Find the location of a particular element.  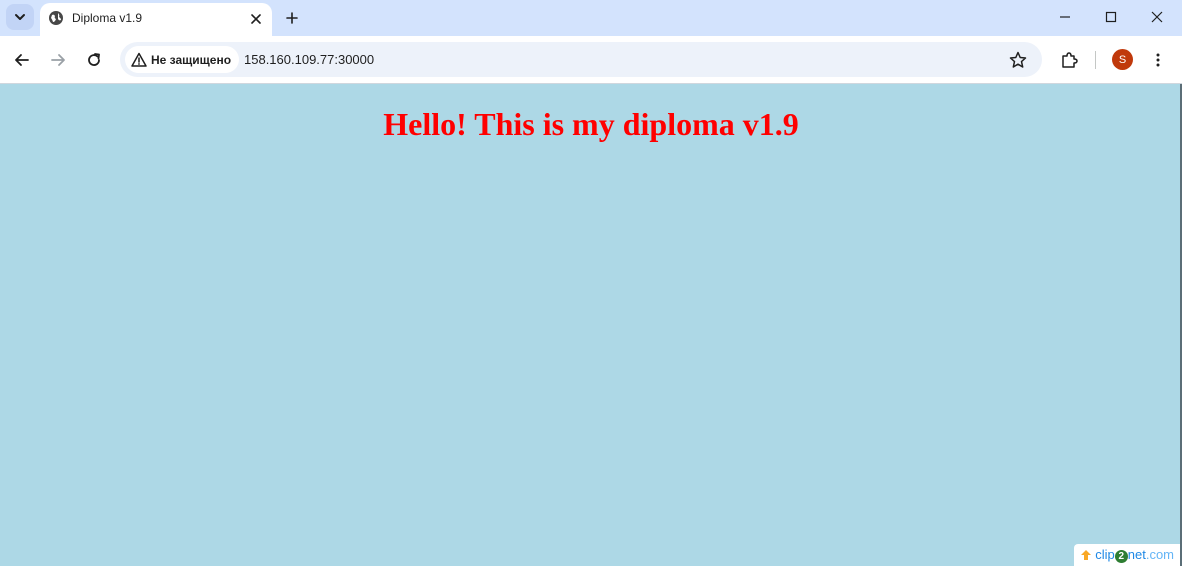

watermark-text: clip 2 net.com is located at coordinates (1134, 555).